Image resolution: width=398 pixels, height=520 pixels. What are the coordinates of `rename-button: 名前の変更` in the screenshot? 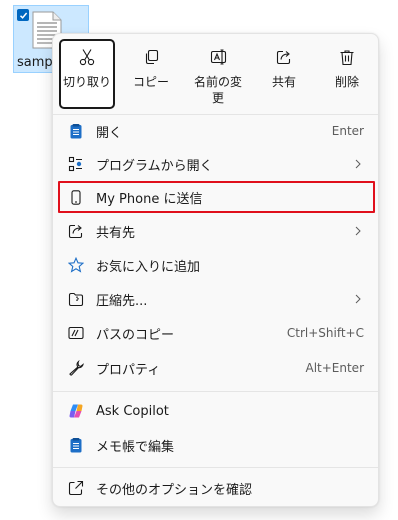 It's located at (218, 74).